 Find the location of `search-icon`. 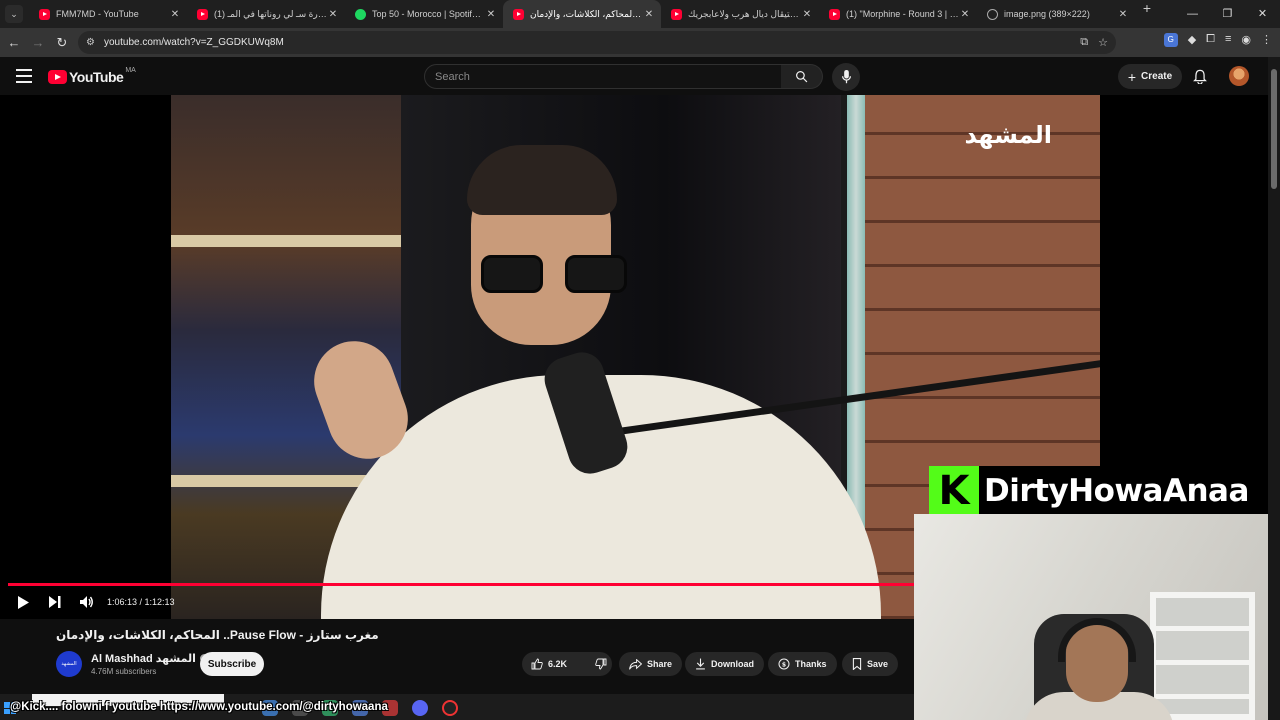

search-icon is located at coordinates (802, 77).